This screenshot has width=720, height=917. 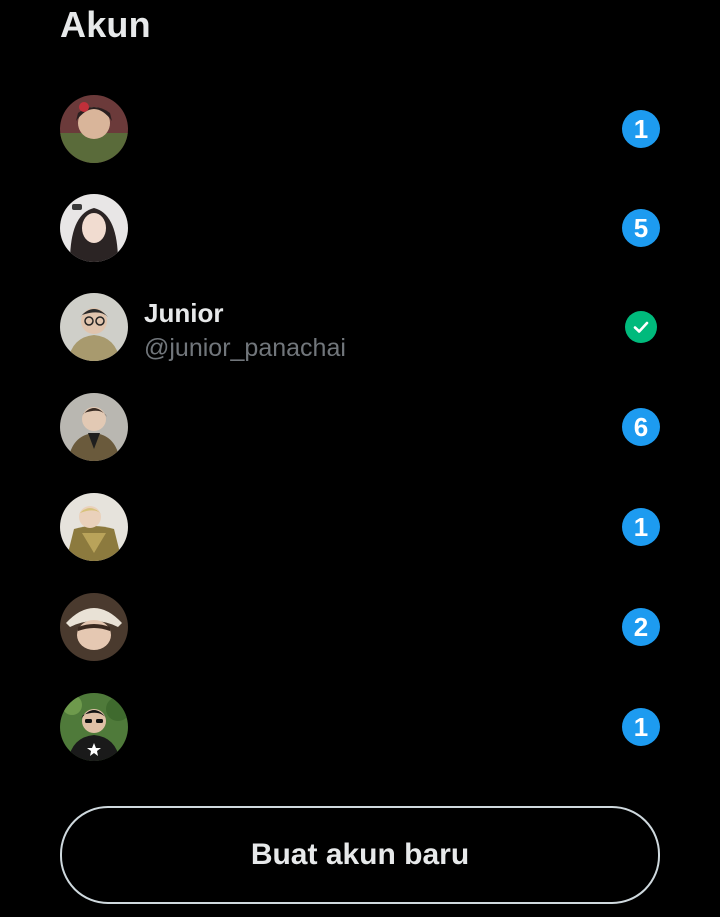 What do you see at coordinates (360, 855) in the screenshot?
I see `create-account-button: Buat akun baru` at bounding box center [360, 855].